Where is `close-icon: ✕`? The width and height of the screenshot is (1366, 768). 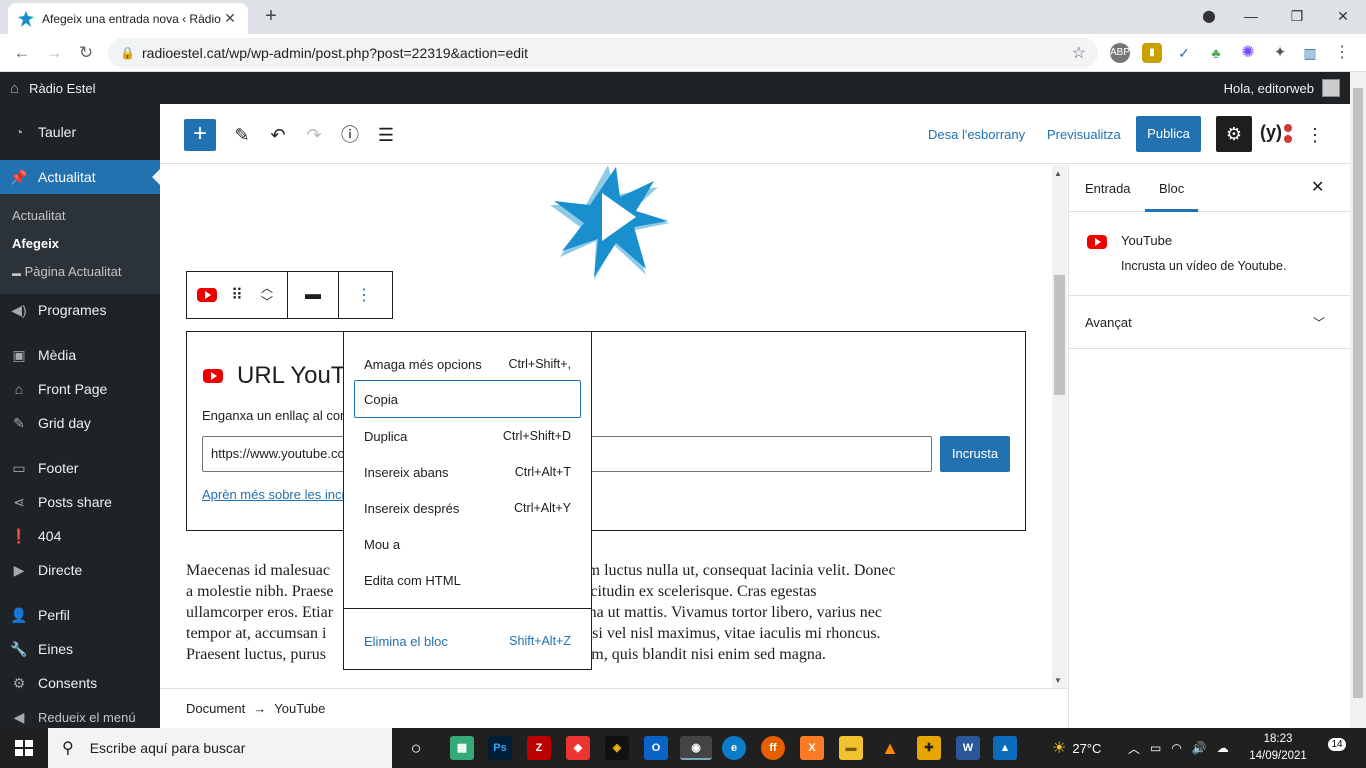
close-icon: ✕ is located at coordinates (1317, 187).